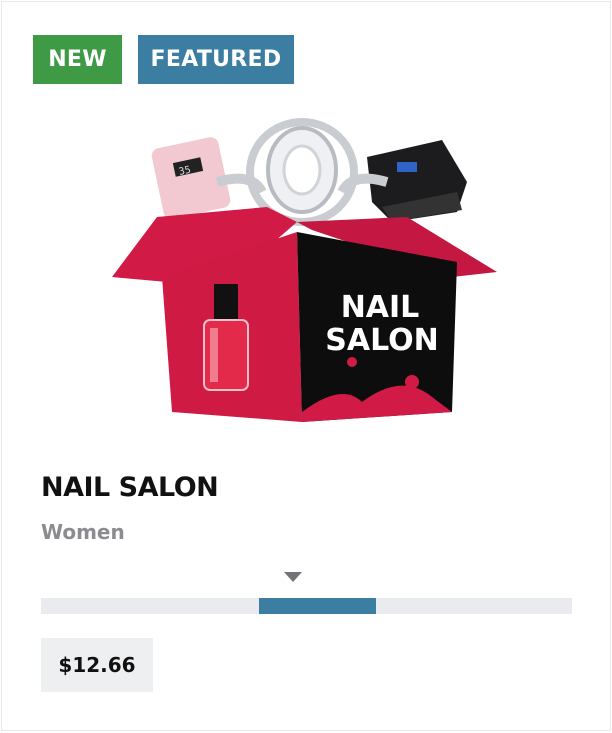 The width and height of the screenshot is (612, 733). Describe the element at coordinates (216, 59) in the screenshot. I see `featured-badge: FEATURED` at that location.